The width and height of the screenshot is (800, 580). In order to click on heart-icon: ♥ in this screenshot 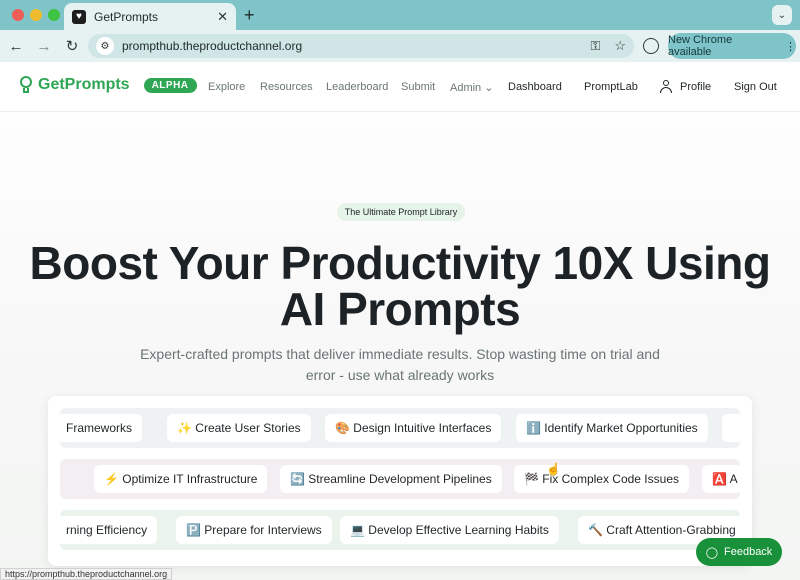, I will do `click(79, 16)`.